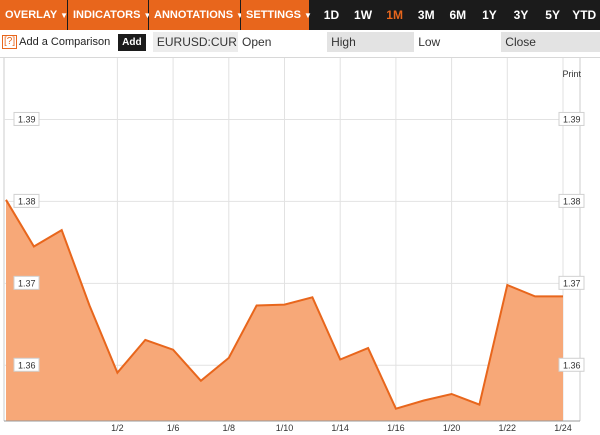 The width and height of the screenshot is (600, 435). I want to click on x-tick-label: 1/10, so click(285, 428).